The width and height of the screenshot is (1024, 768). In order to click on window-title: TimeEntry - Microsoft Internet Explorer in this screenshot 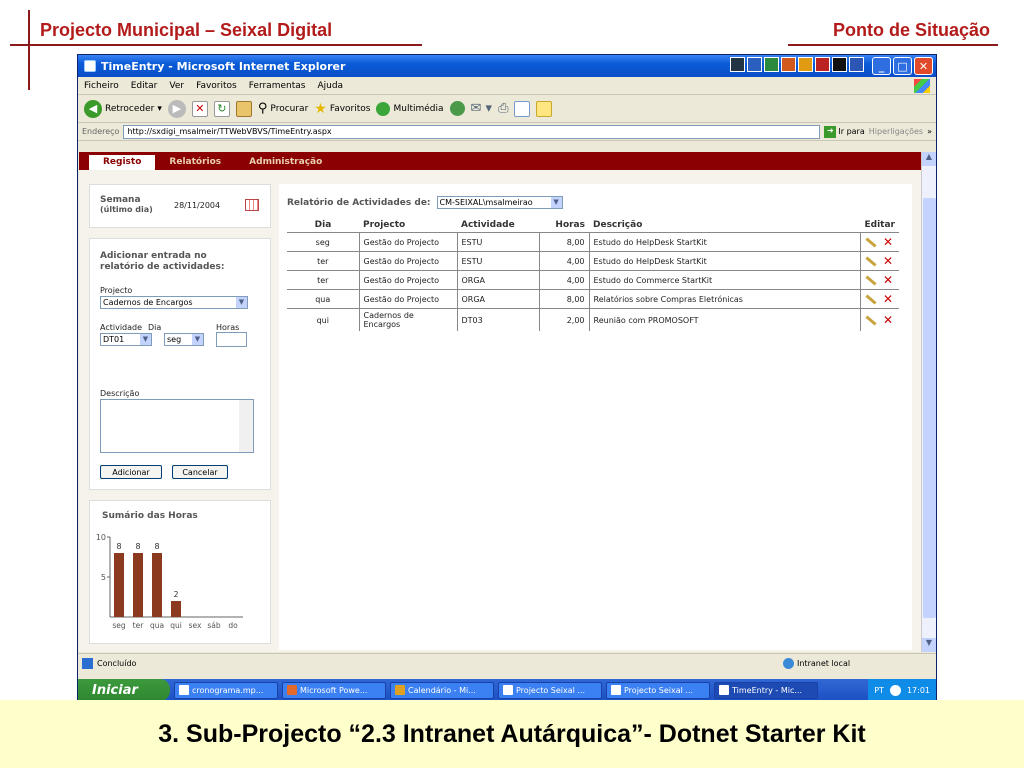, I will do `click(223, 66)`.